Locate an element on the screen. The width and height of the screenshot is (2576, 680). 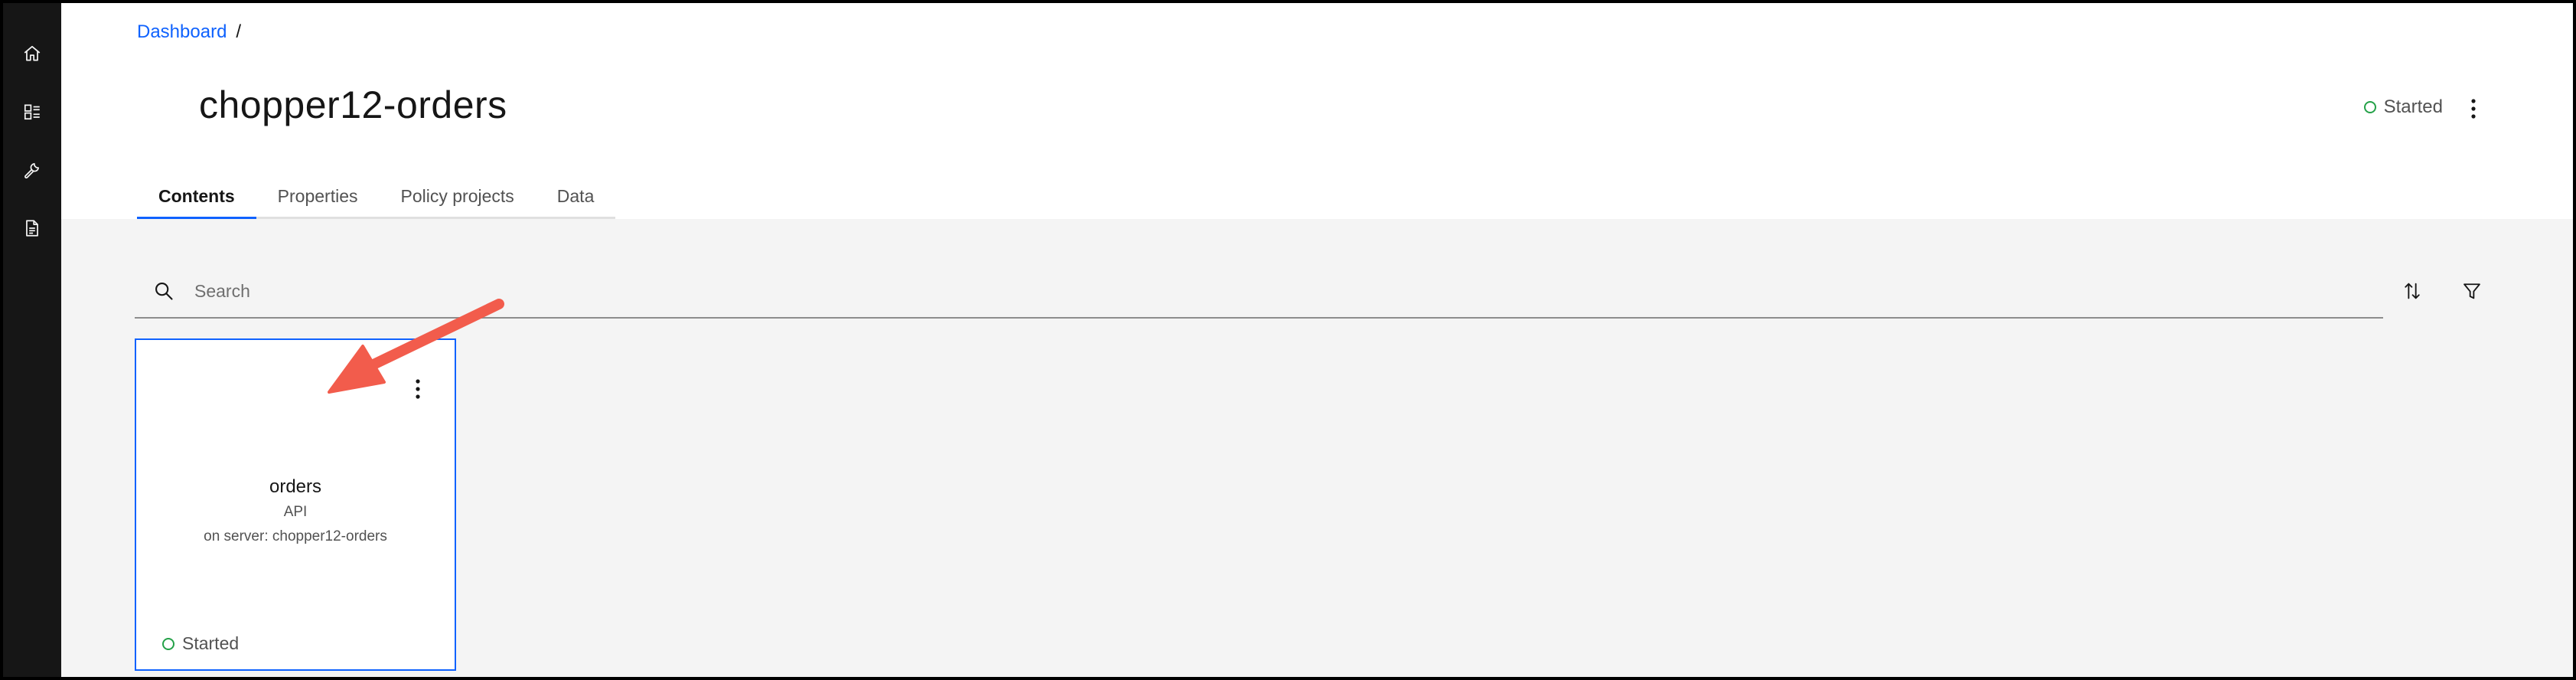
sort-icon is located at coordinates (2412, 291).